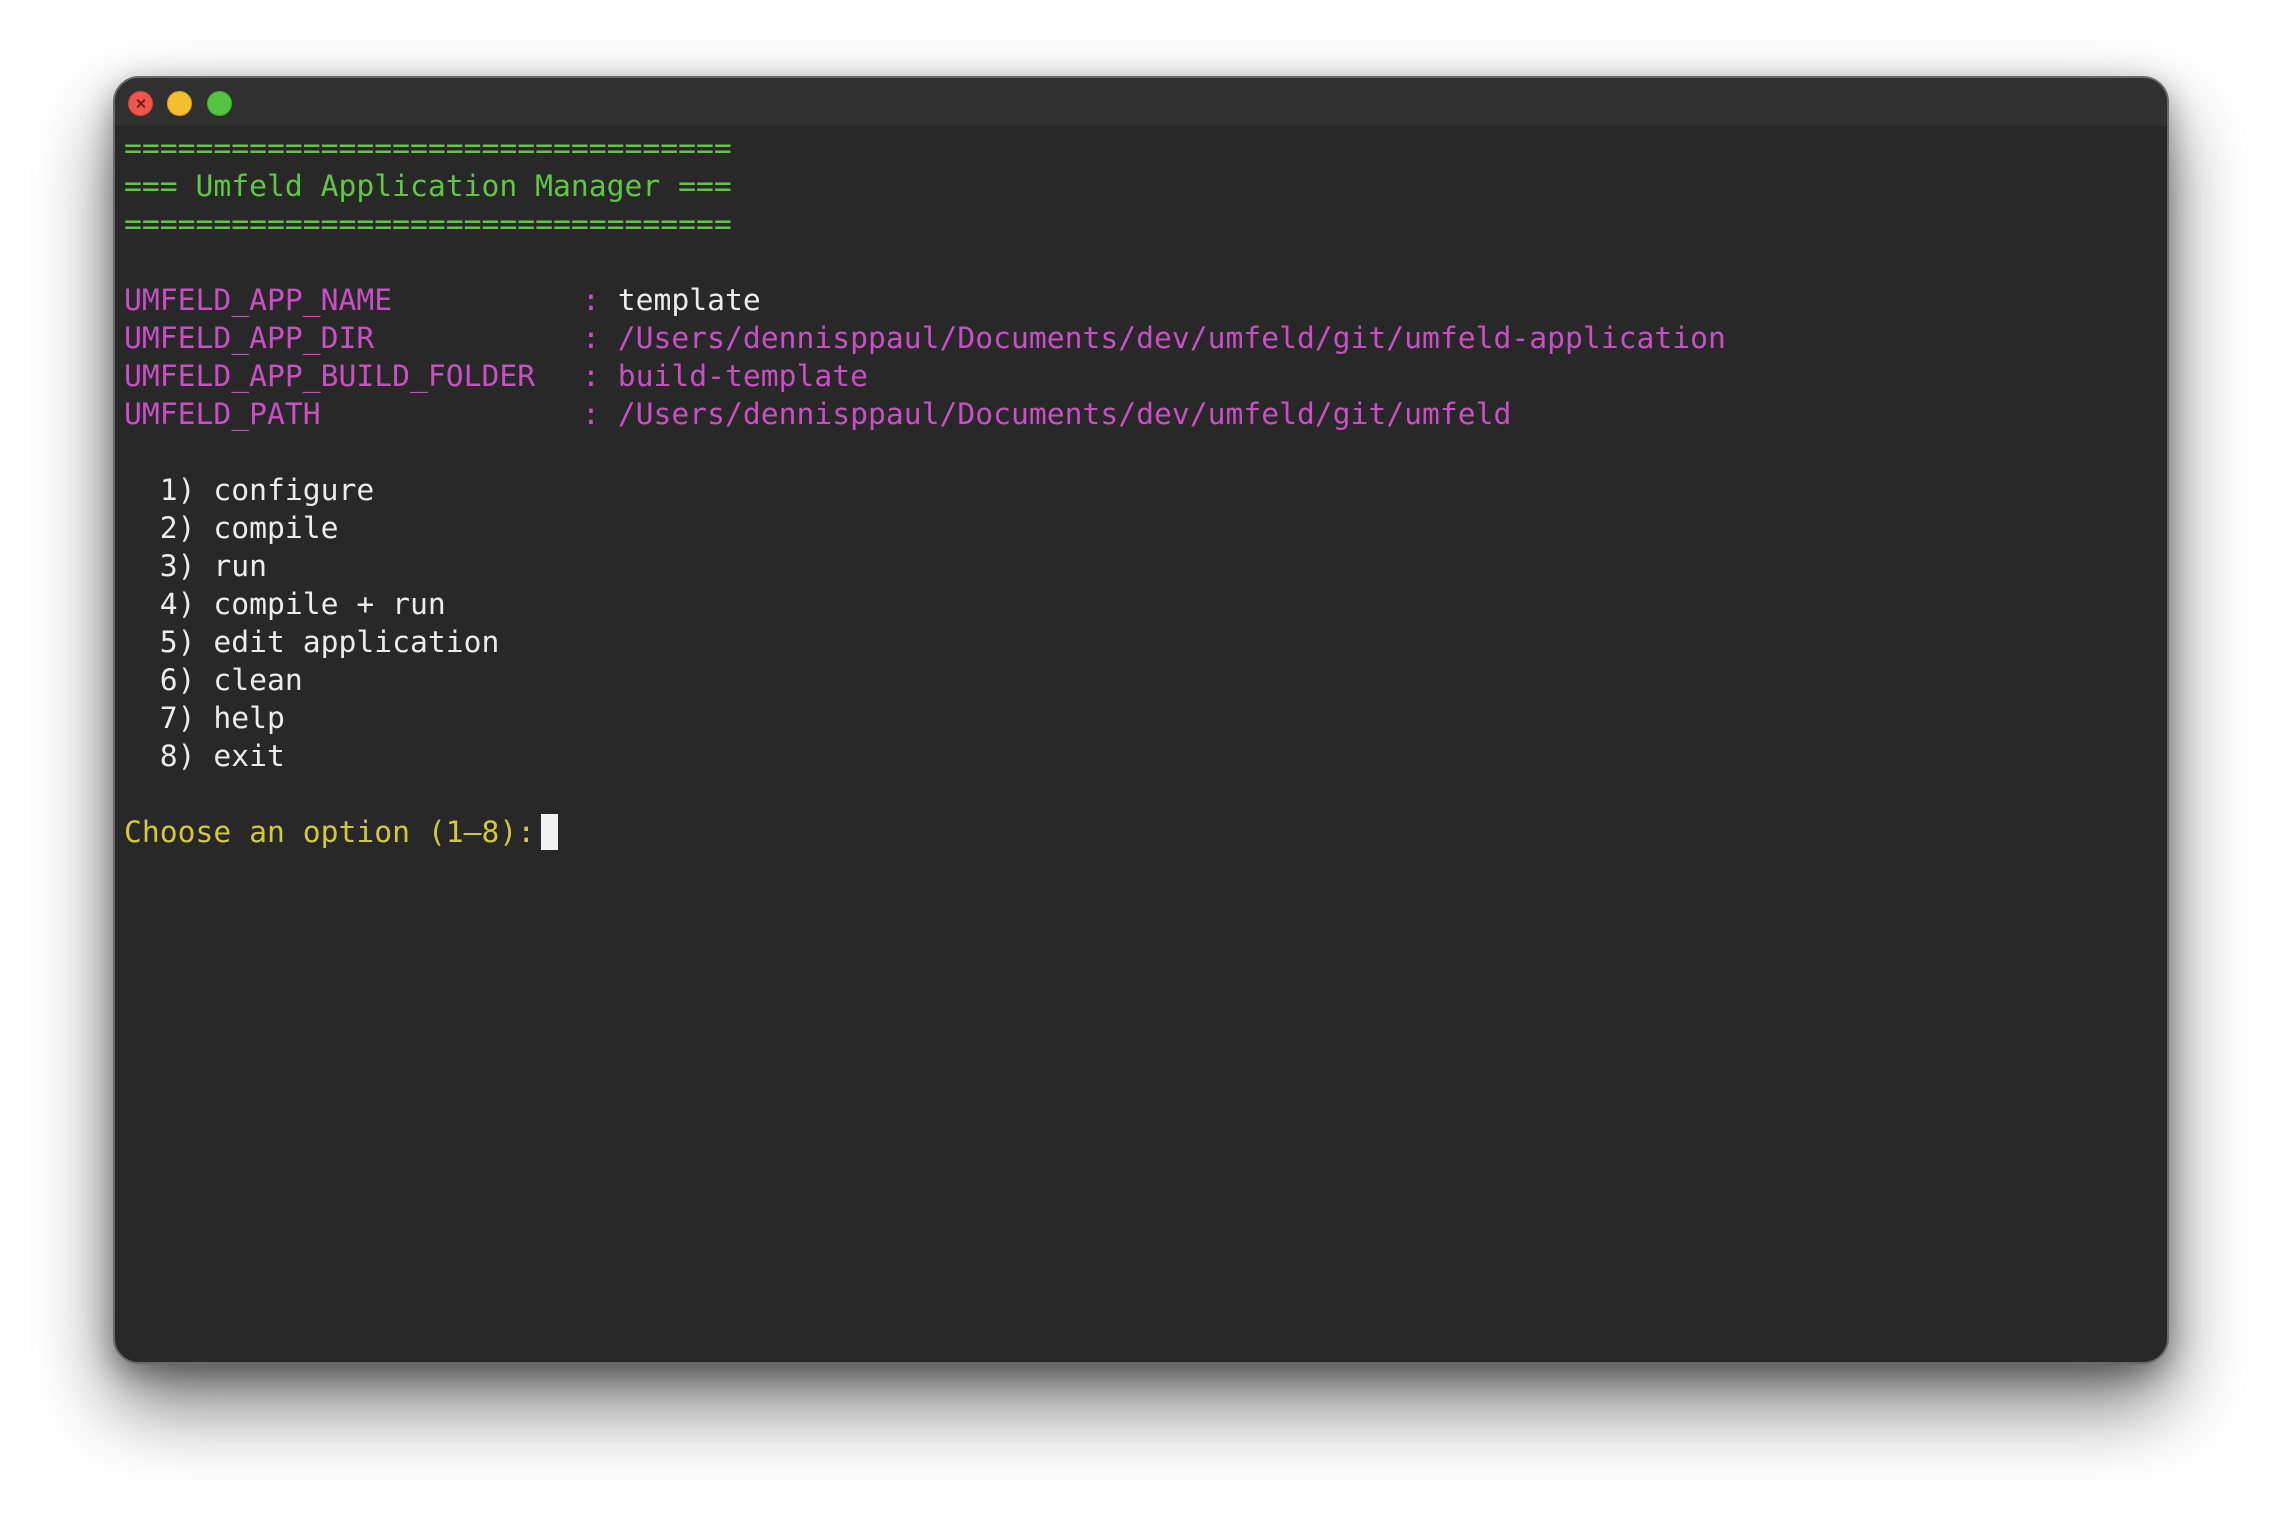  I want to click on env-key: UMFELD_APP_BUILD_FOLDER, so click(330, 376).